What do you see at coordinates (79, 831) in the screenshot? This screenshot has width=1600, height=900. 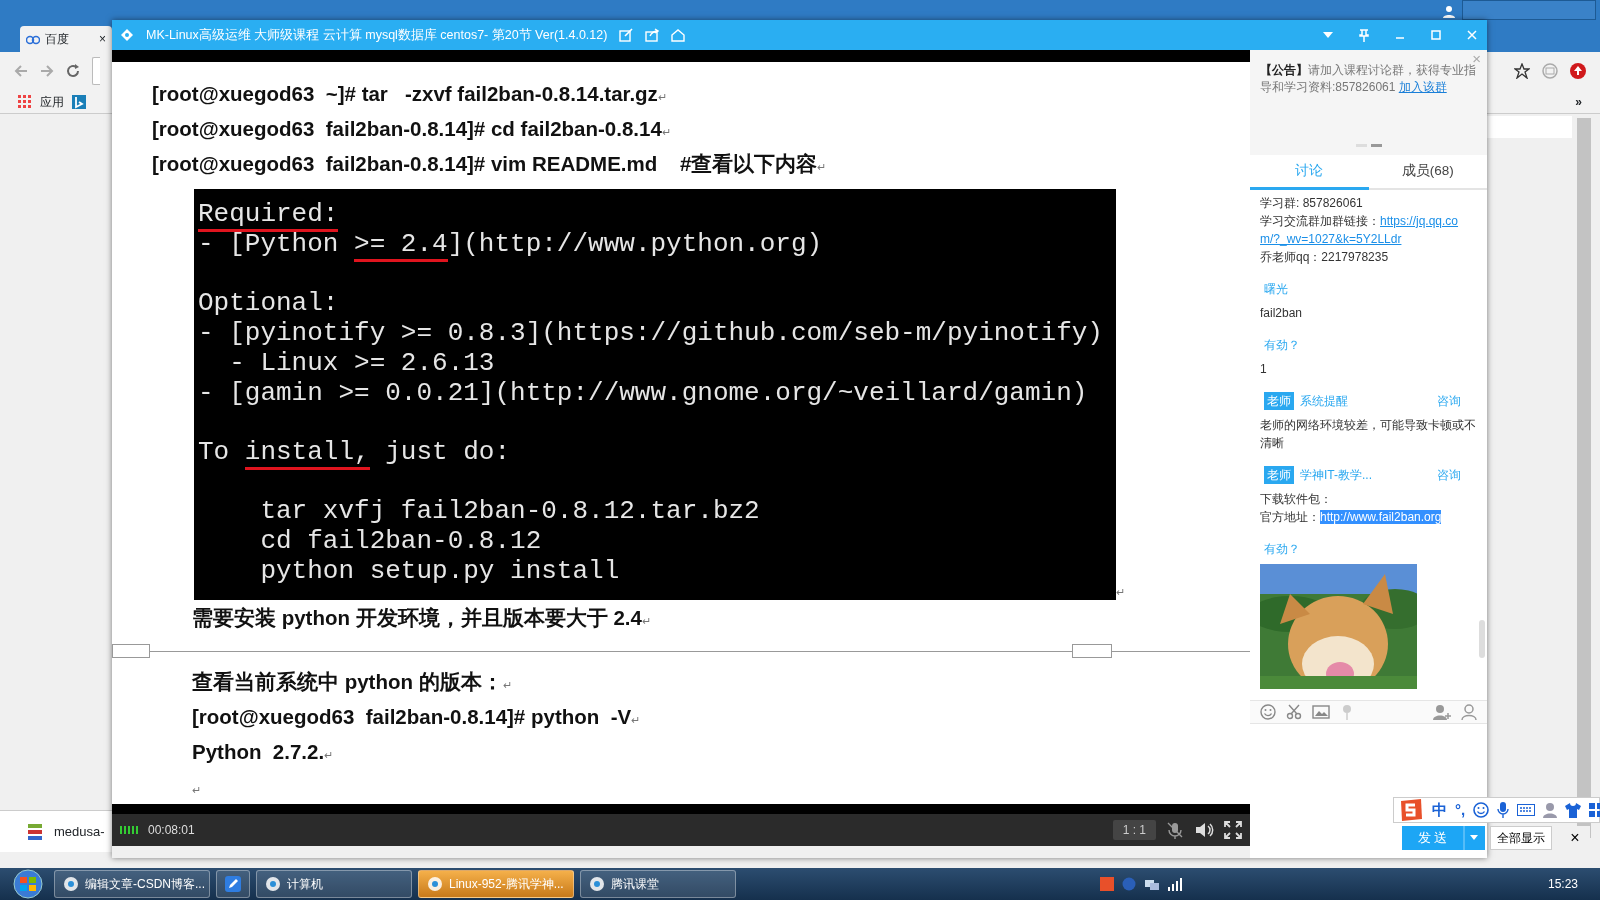 I see `download-label: medusa-` at bounding box center [79, 831].